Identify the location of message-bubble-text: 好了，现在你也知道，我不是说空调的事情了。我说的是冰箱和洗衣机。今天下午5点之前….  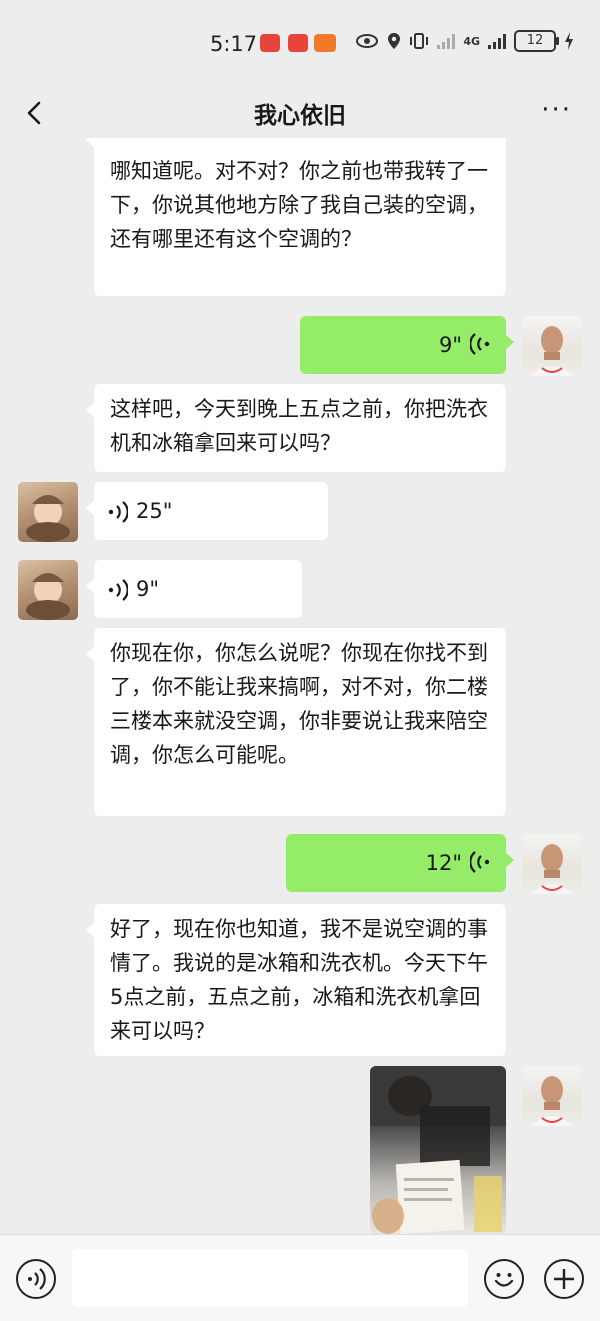
(296, 980).